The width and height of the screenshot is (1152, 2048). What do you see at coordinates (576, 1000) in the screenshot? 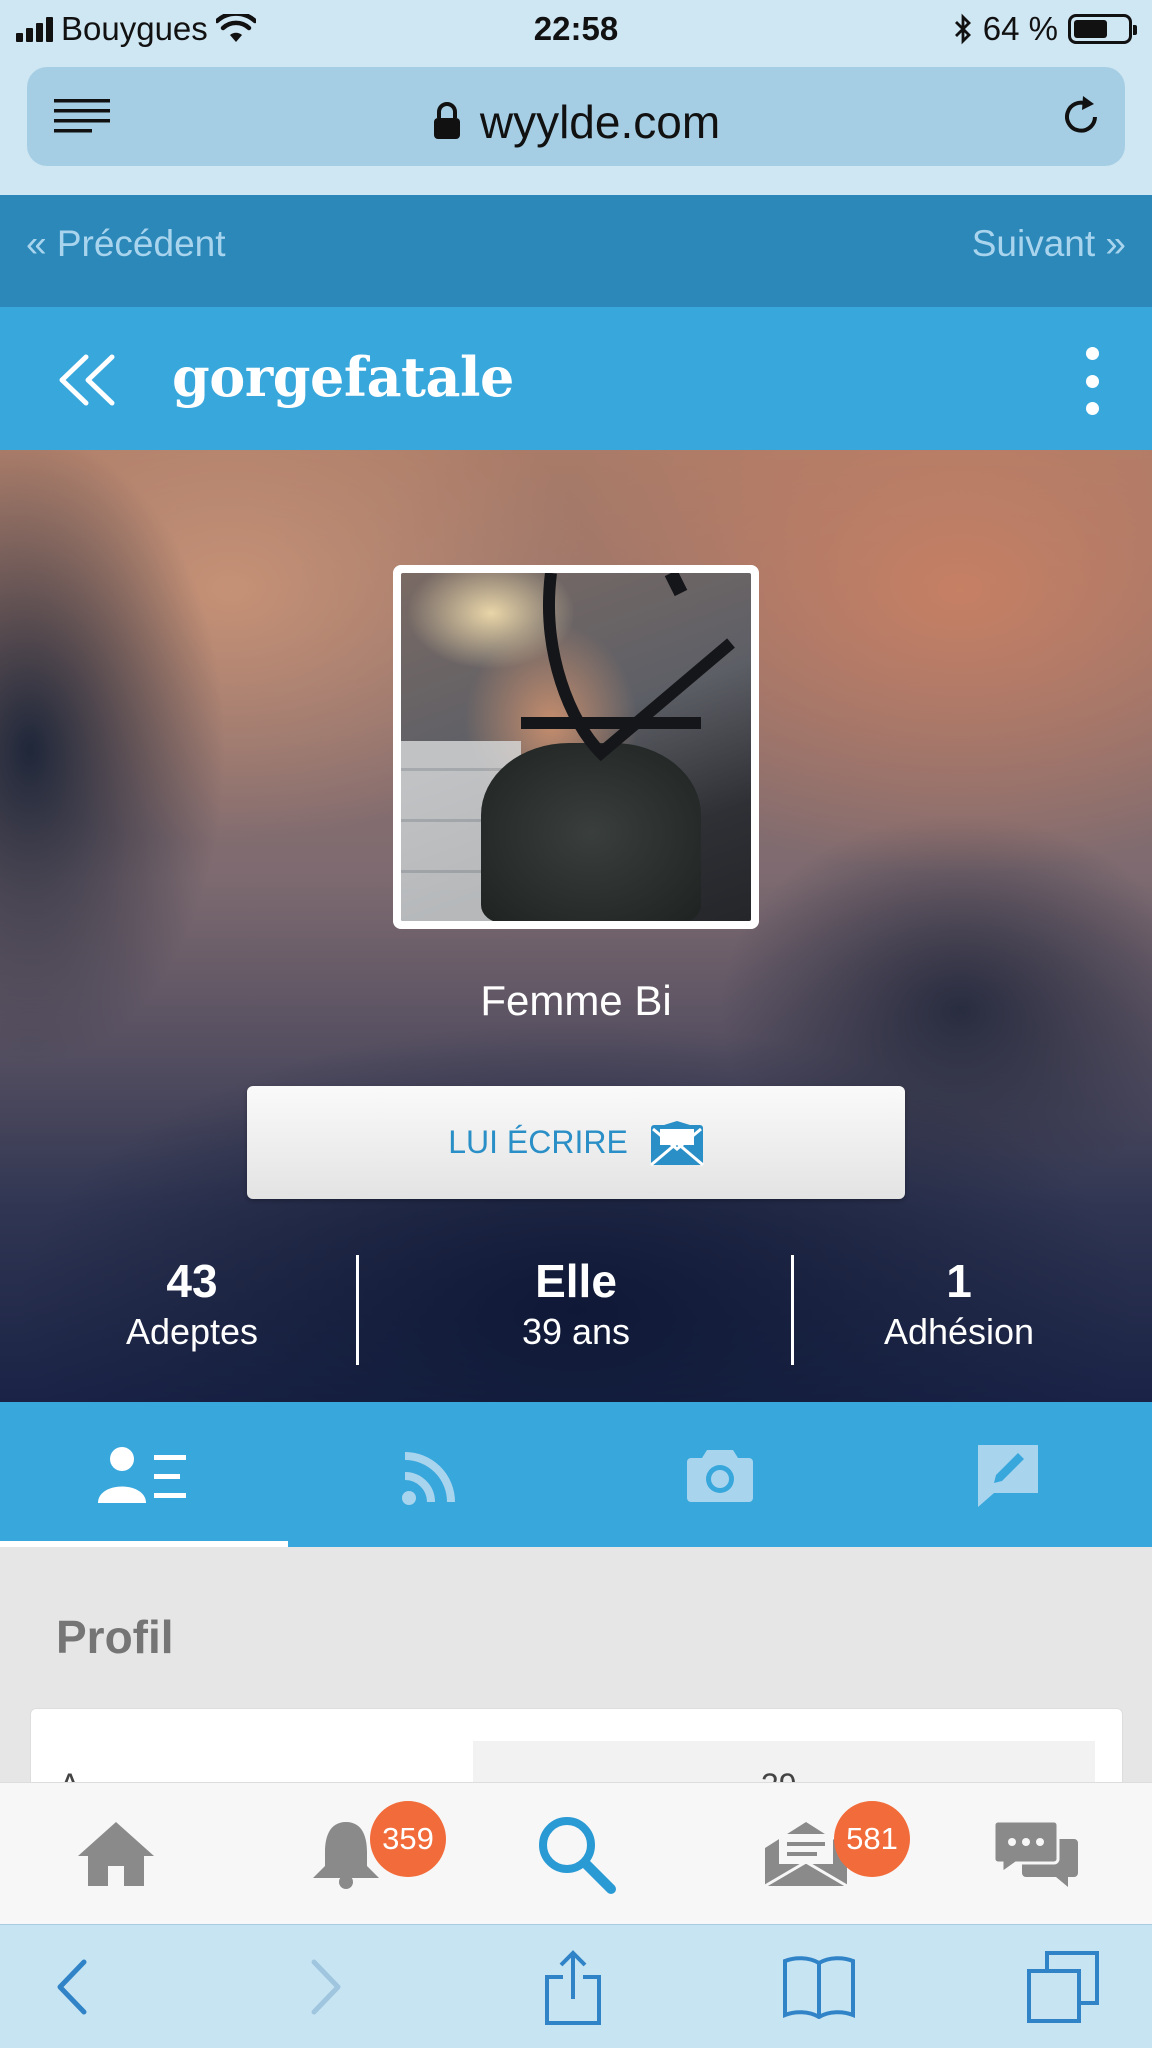
I see `profile-subtitle: Femme Bi` at bounding box center [576, 1000].